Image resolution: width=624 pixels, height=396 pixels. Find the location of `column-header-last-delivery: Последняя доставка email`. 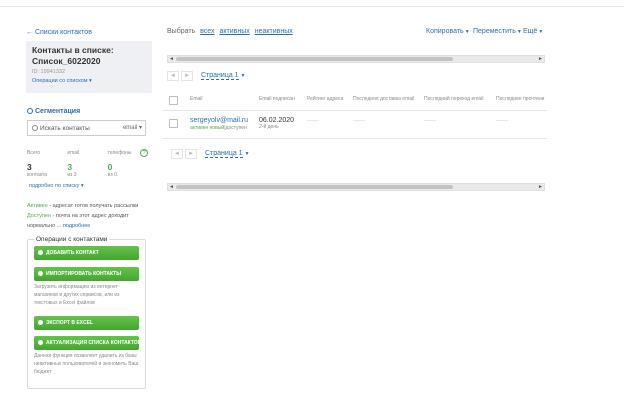

column-header-last-delivery: Последняя доставка email is located at coordinates (383, 99).